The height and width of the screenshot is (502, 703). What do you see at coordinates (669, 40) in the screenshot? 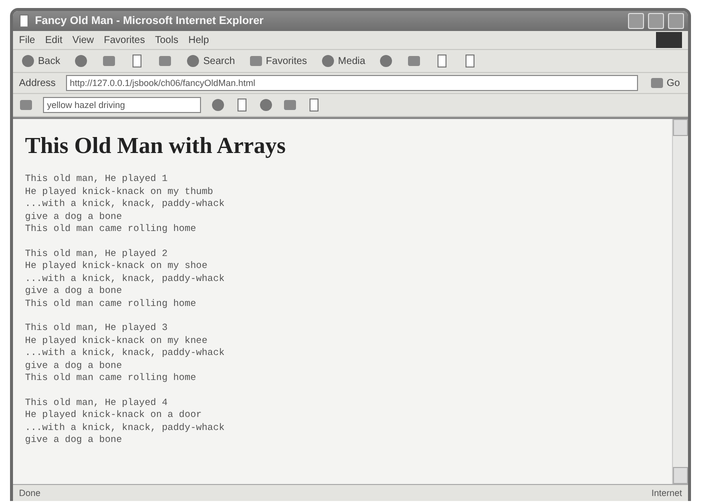
I see `browser-logo` at bounding box center [669, 40].